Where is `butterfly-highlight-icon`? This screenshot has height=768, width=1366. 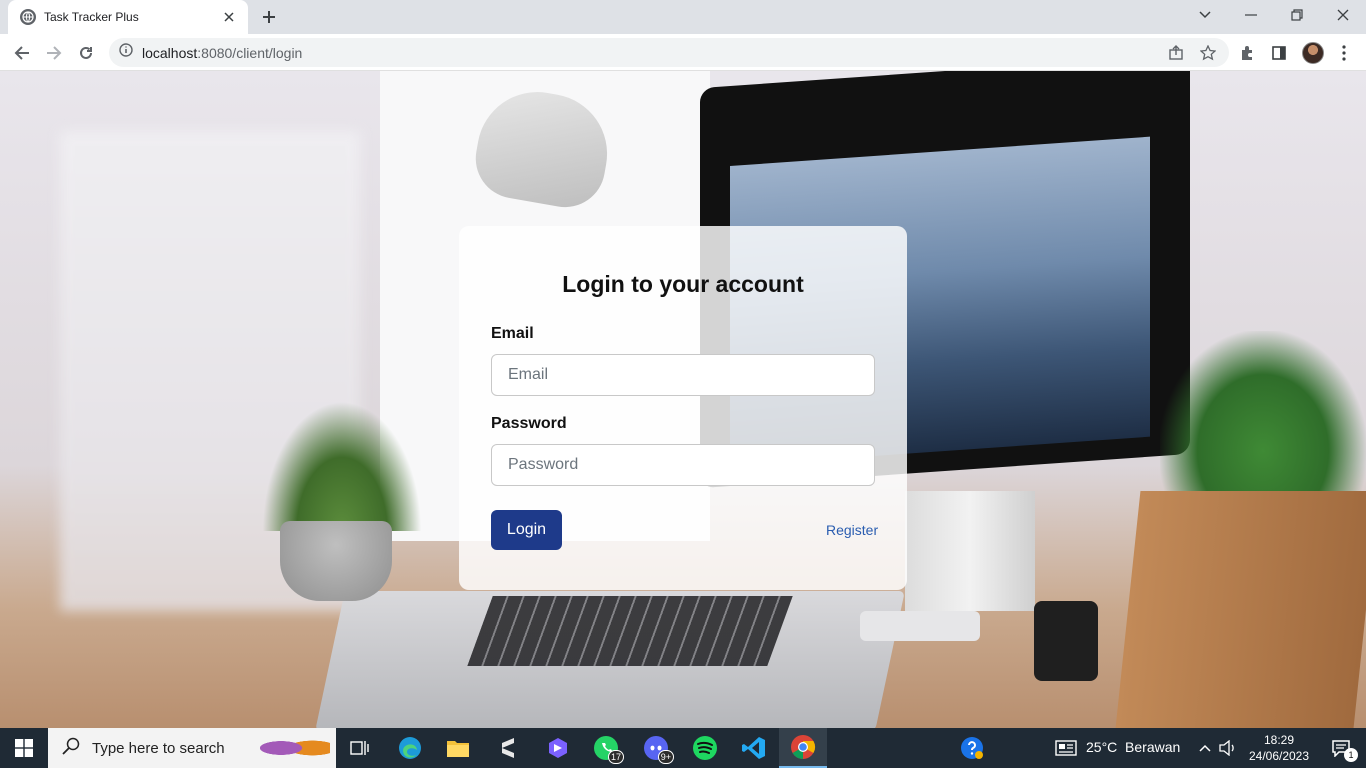 butterfly-highlight-icon is located at coordinates (295, 748).